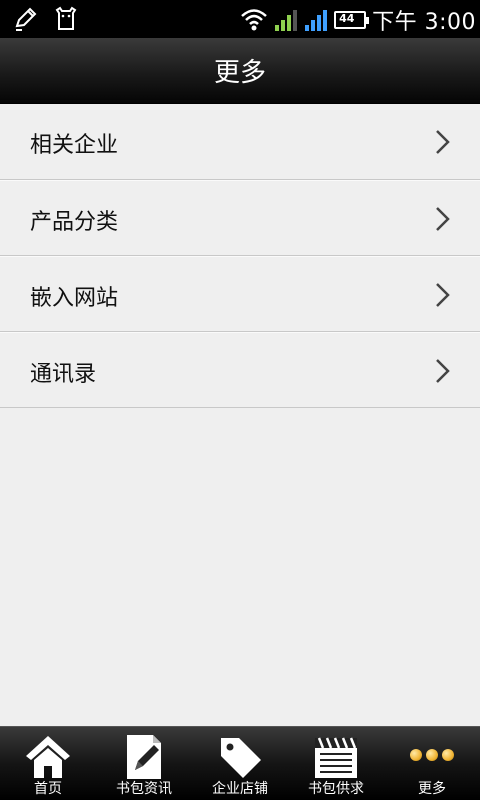  I want to click on status-left, so click(46, 19).